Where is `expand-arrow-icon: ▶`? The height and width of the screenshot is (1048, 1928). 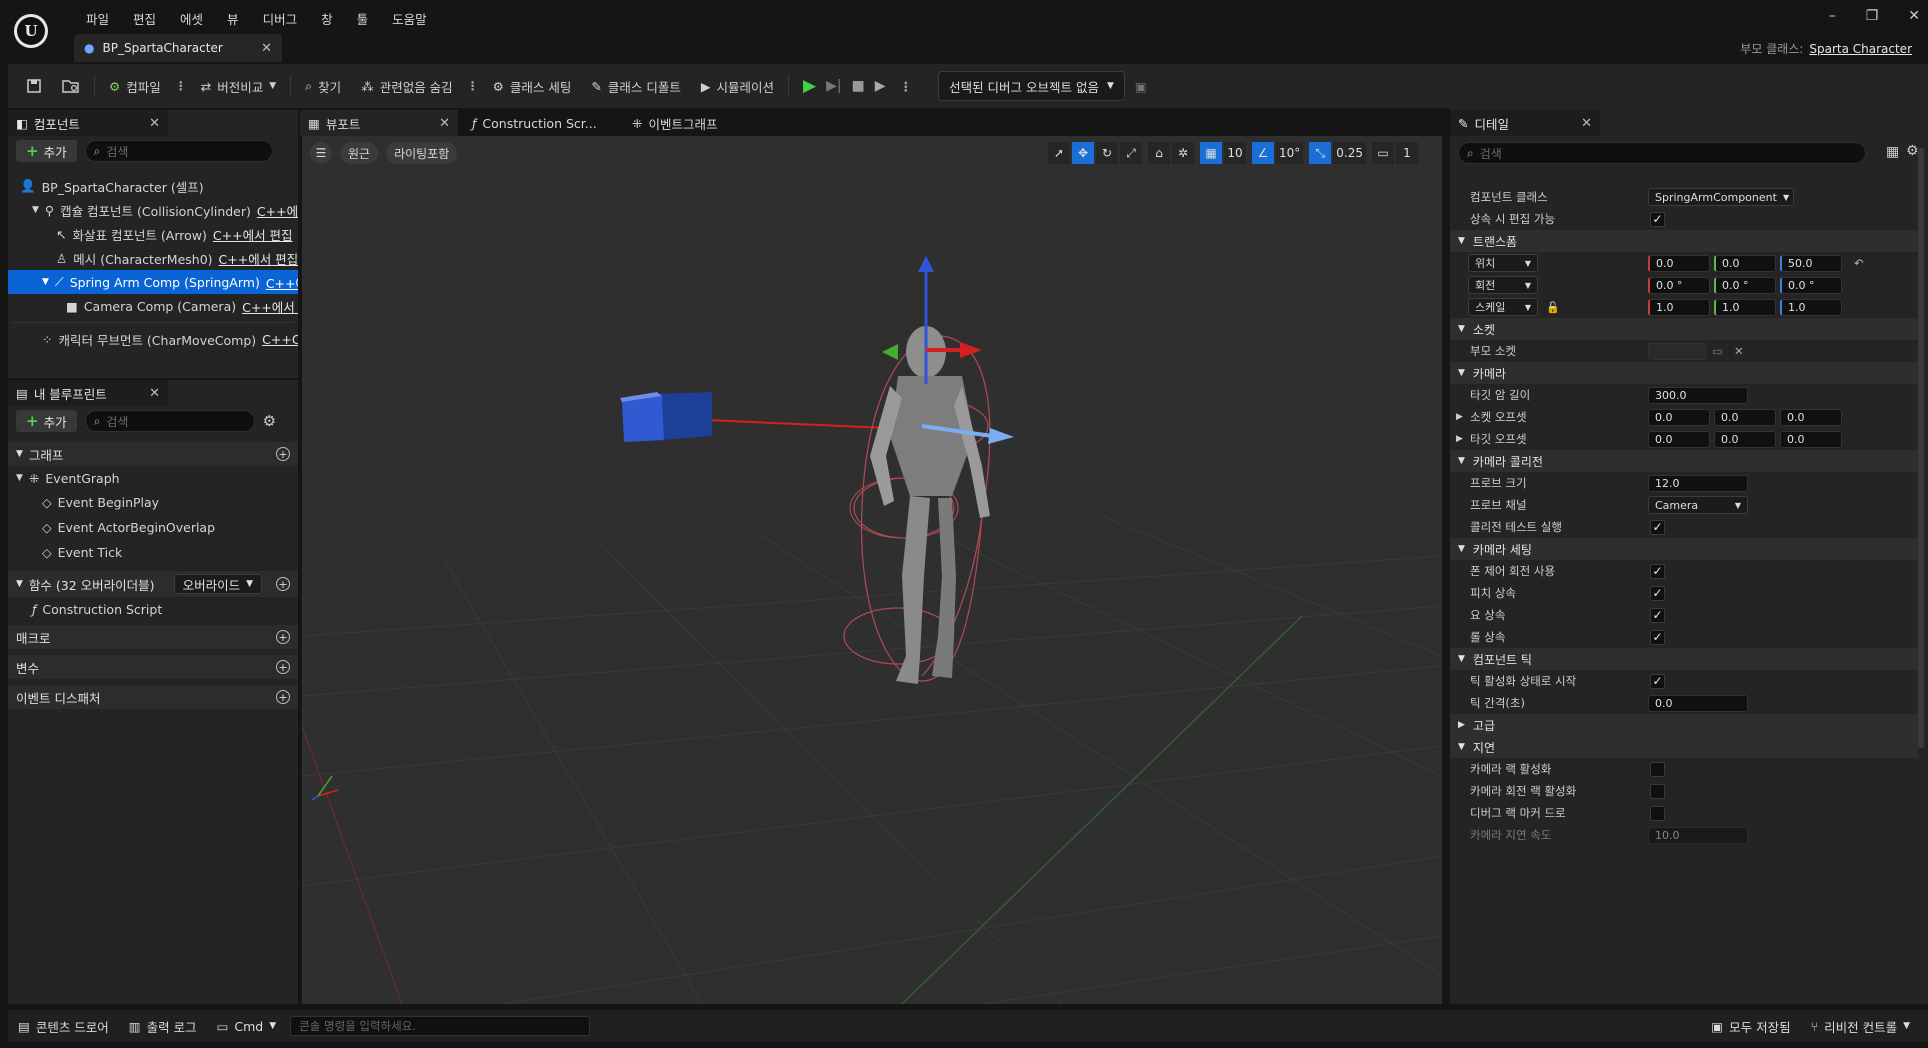 expand-arrow-icon: ▶ is located at coordinates (1459, 417).